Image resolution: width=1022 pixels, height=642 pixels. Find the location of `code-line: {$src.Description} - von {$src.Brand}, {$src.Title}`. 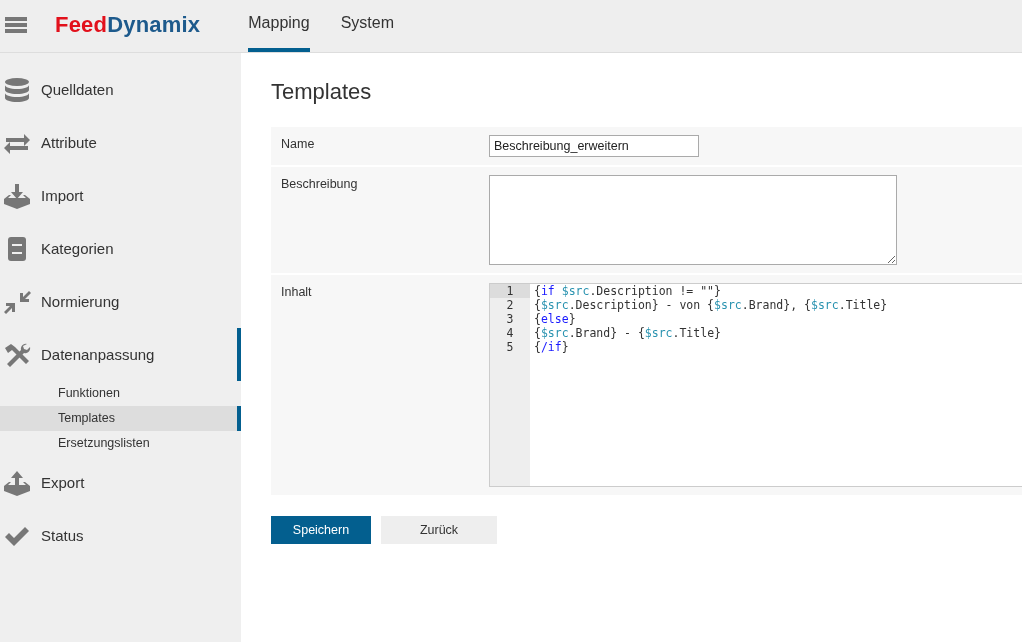

code-line: {$src.Description} - von {$src.Brand}, {$src.Title} is located at coordinates (711, 305).